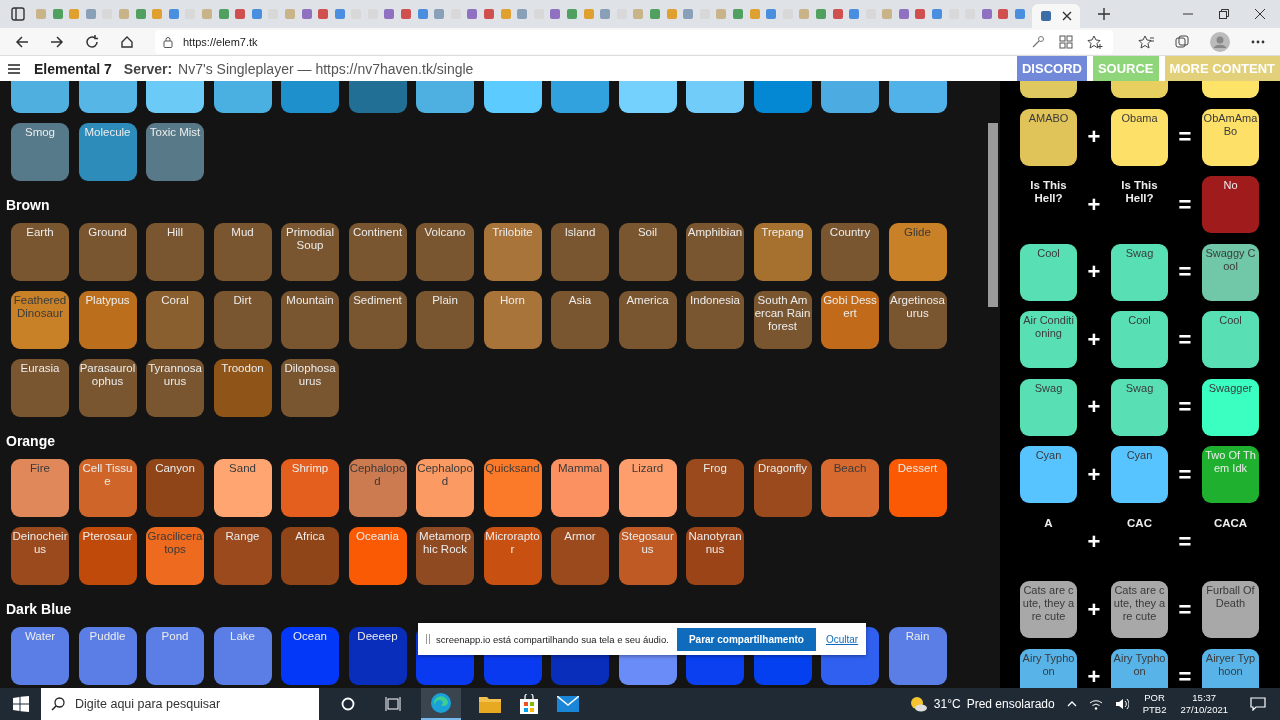  I want to click on weather-icon, so click(918, 704).